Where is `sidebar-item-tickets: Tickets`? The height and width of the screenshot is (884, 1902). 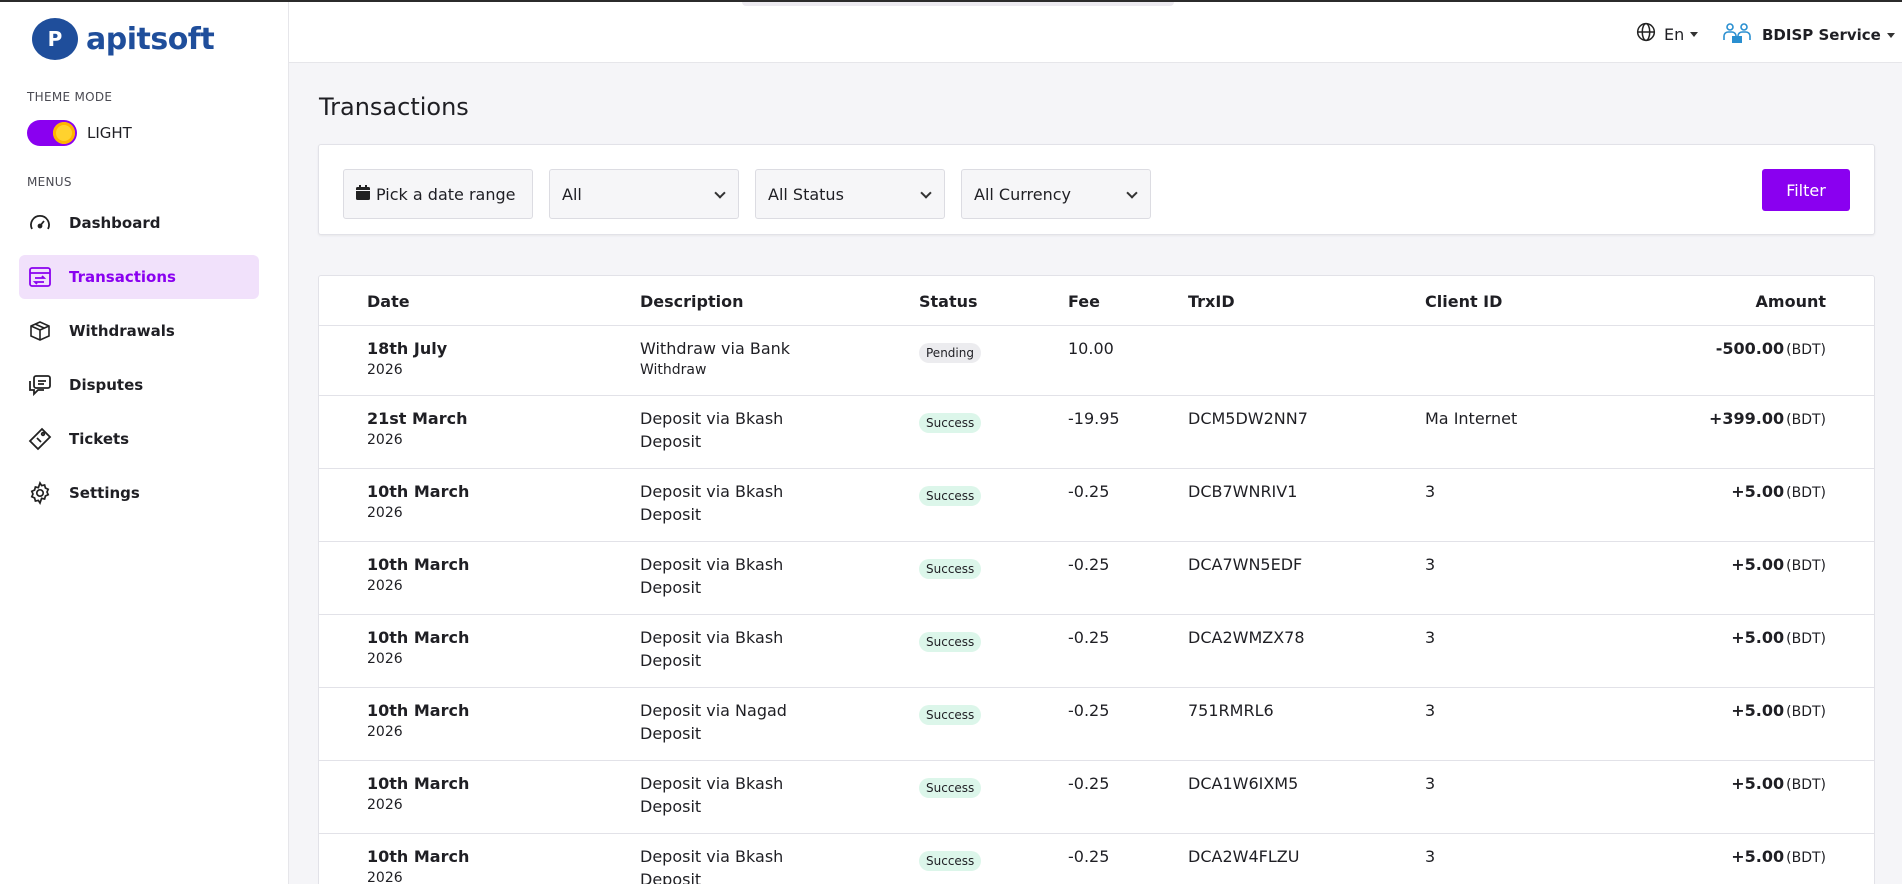 sidebar-item-tickets: Tickets is located at coordinates (139, 439).